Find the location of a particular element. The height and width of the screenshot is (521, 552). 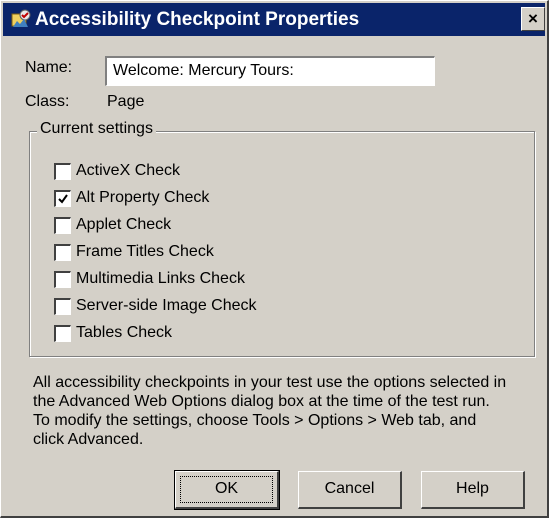

title-bar: Accessibility Checkpoint Properties × is located at coordinates (274, 19).